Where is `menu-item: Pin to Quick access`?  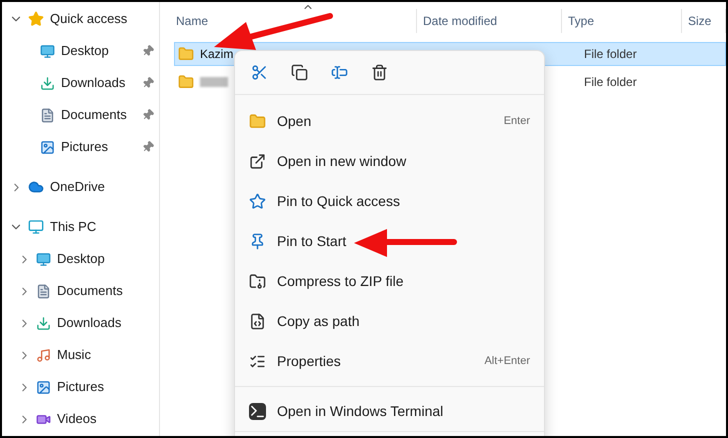
menu-item: Pin to Quick access is located at coordinates (389, 201).